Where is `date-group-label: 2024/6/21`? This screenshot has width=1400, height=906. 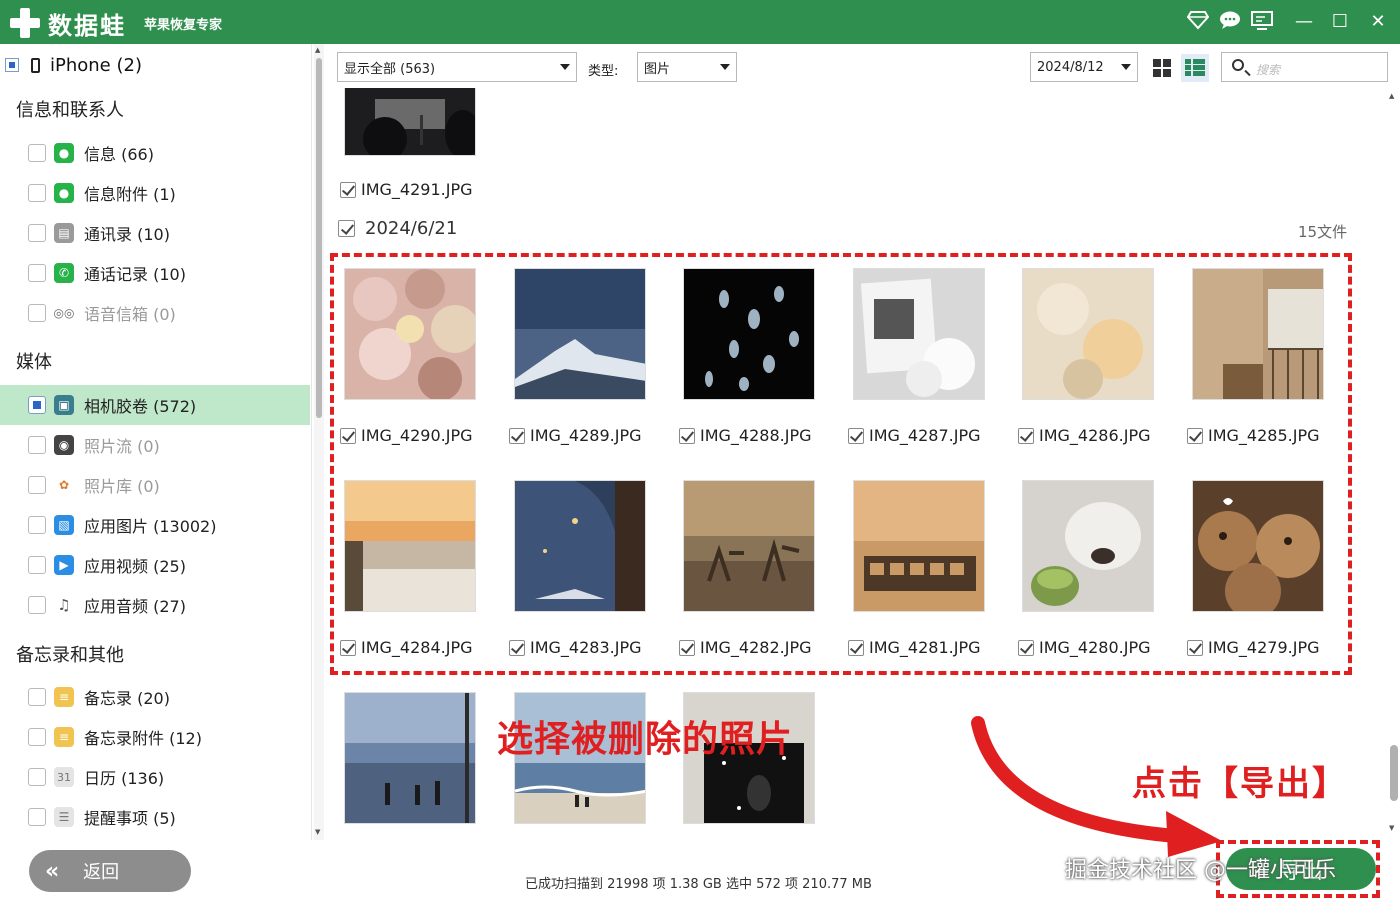
date-group-label: 2024/6/21 is located at coordinates (411, 228).